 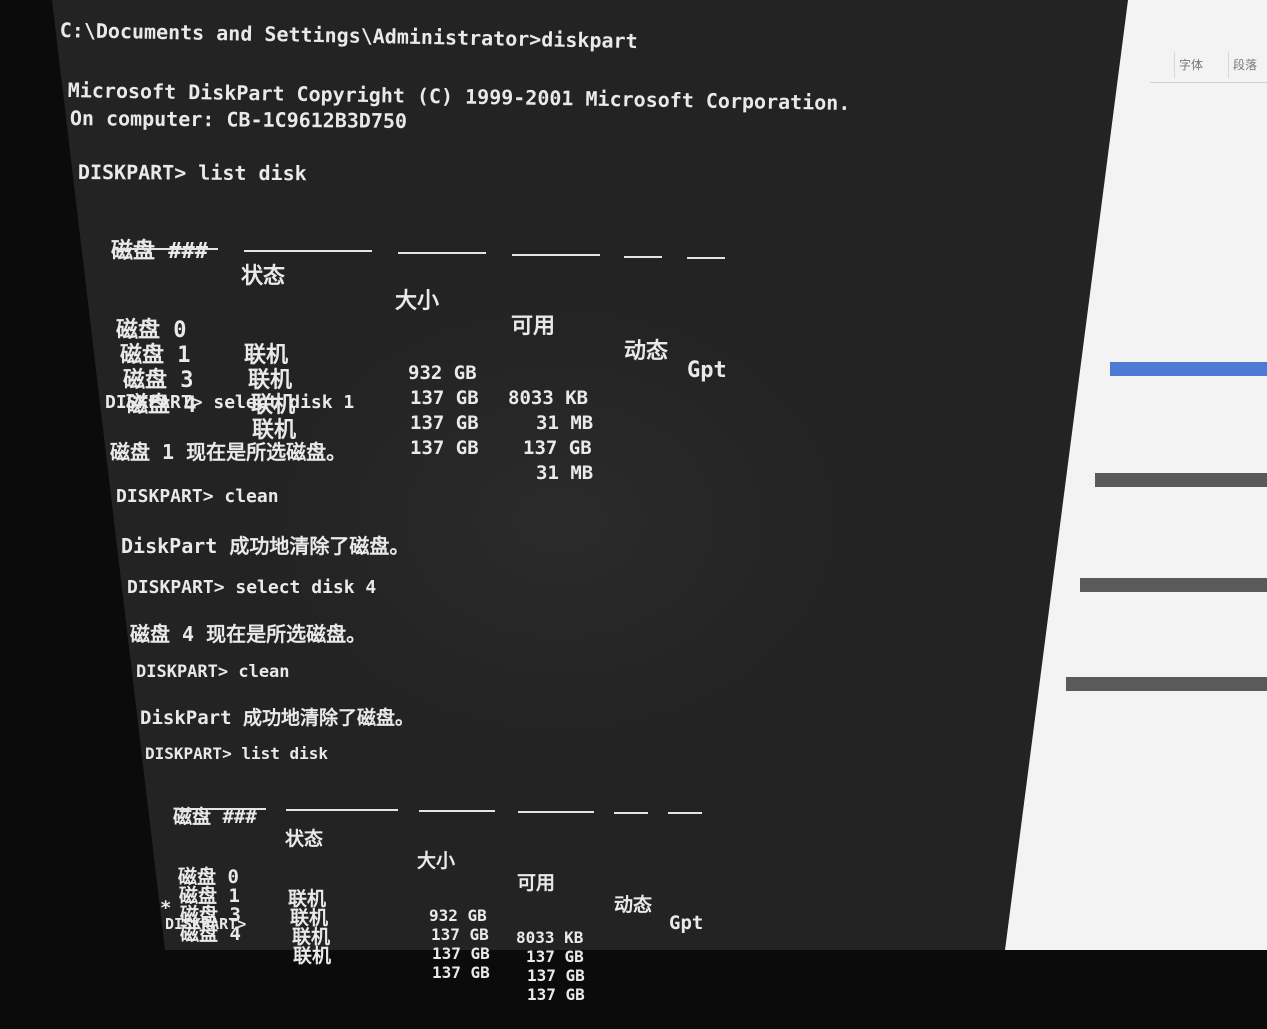 I want to click on ribbon-paragraph-cell: 段落, so click(x=1242, y=65).